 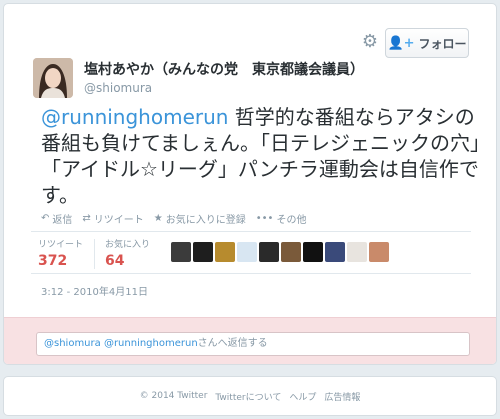 What do you see at coordinates (118, 88) in the screenshot?
I see `username: @shiomura` at bounding box center [118, 88].